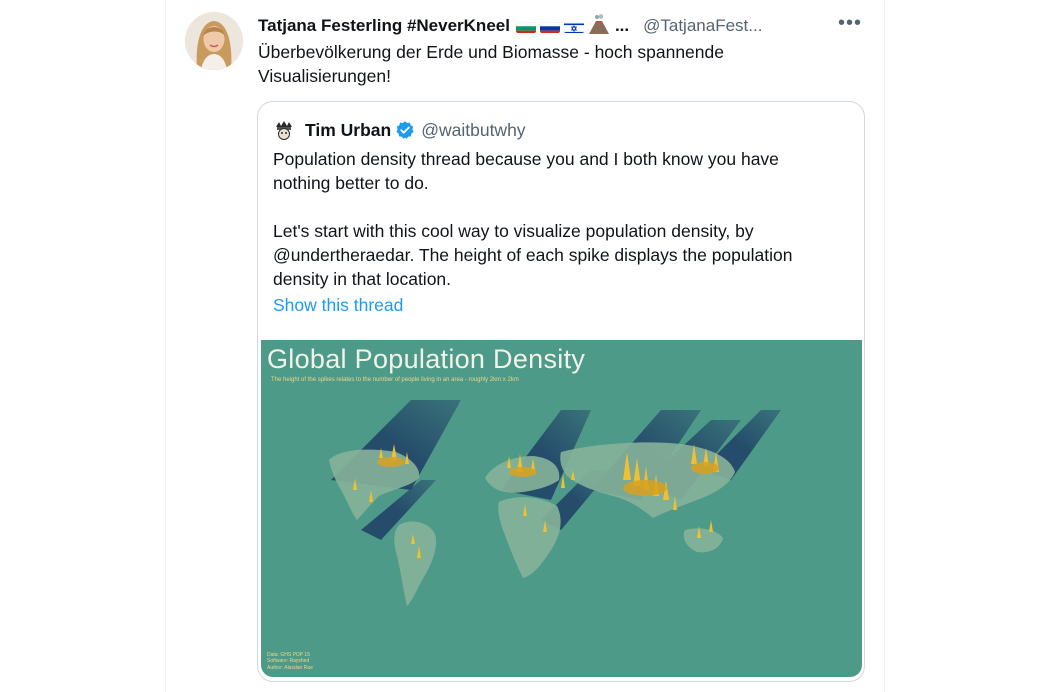 The image size is (1050, 692). Describe the element at coordinates (324, 76) in the screenshot. I see `tweet-text-line: Visualisierungen!` at that location.